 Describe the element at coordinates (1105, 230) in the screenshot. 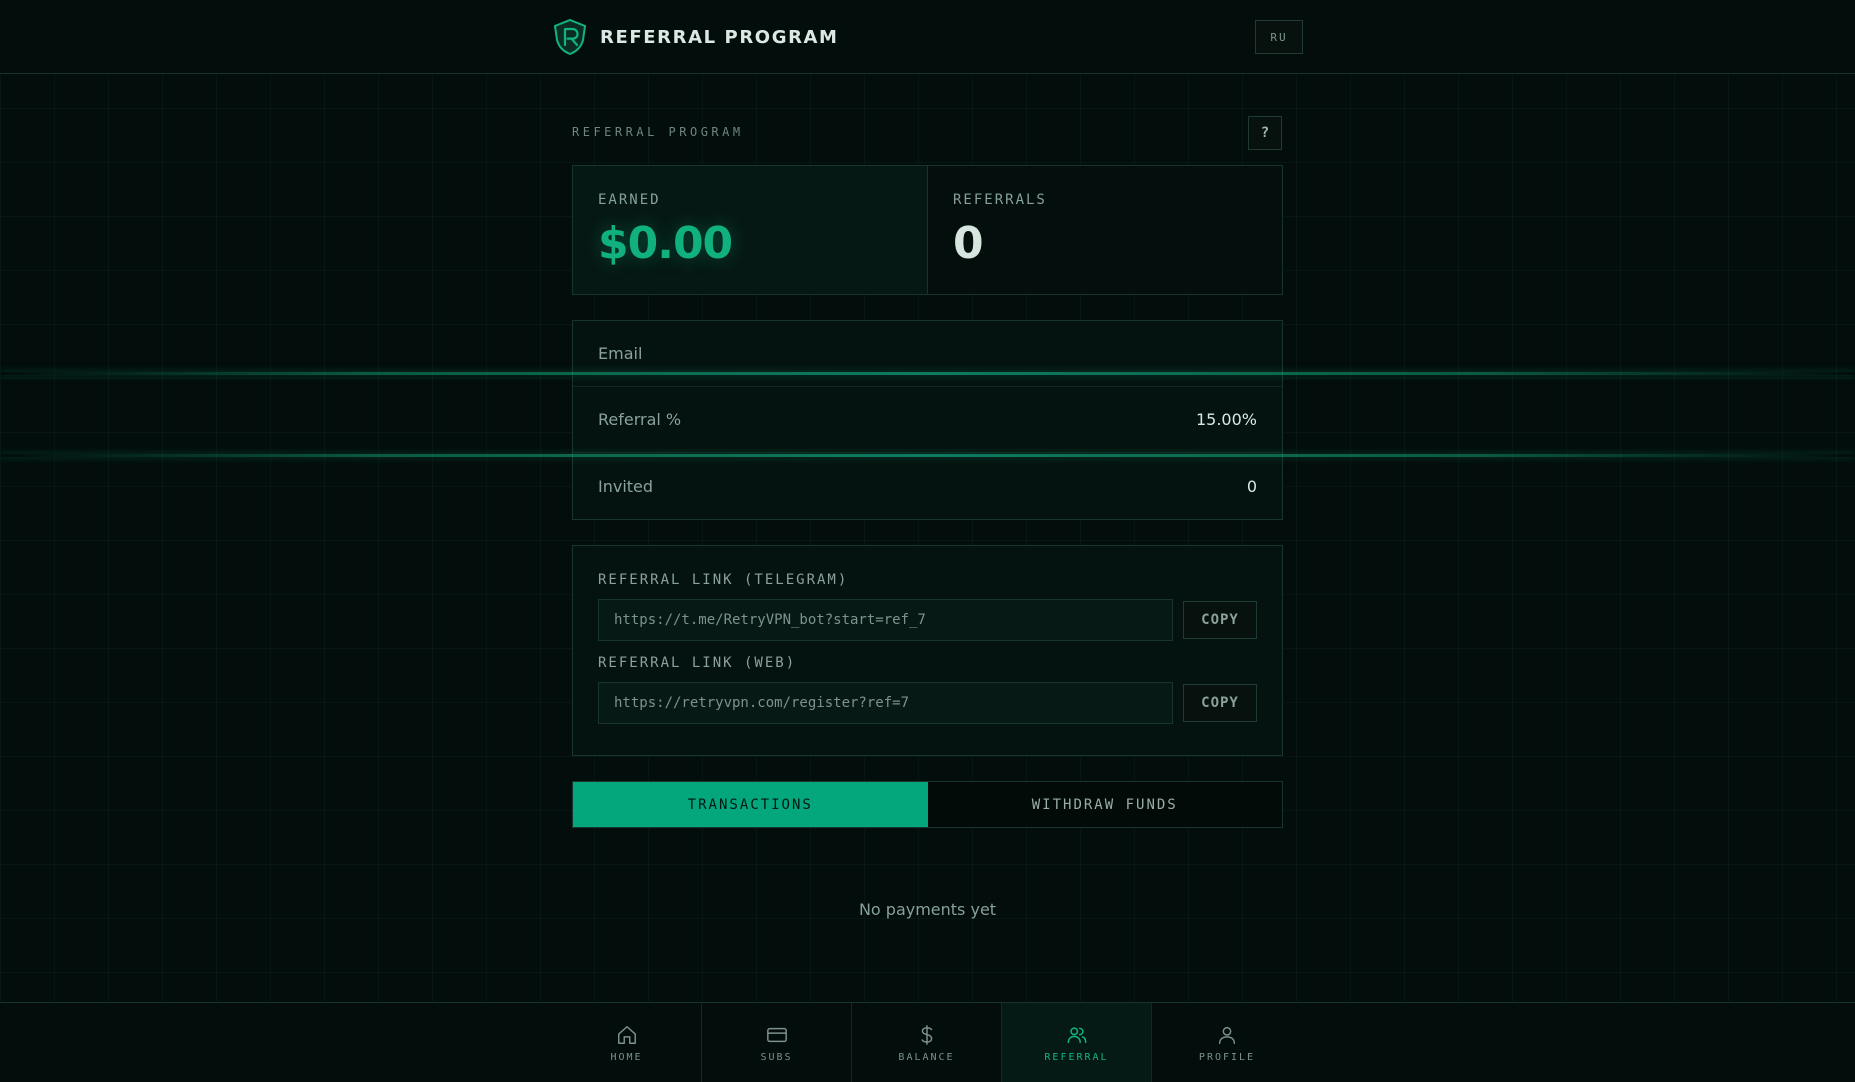

I see `referrals-stat: REFERRALS 0` at that location.